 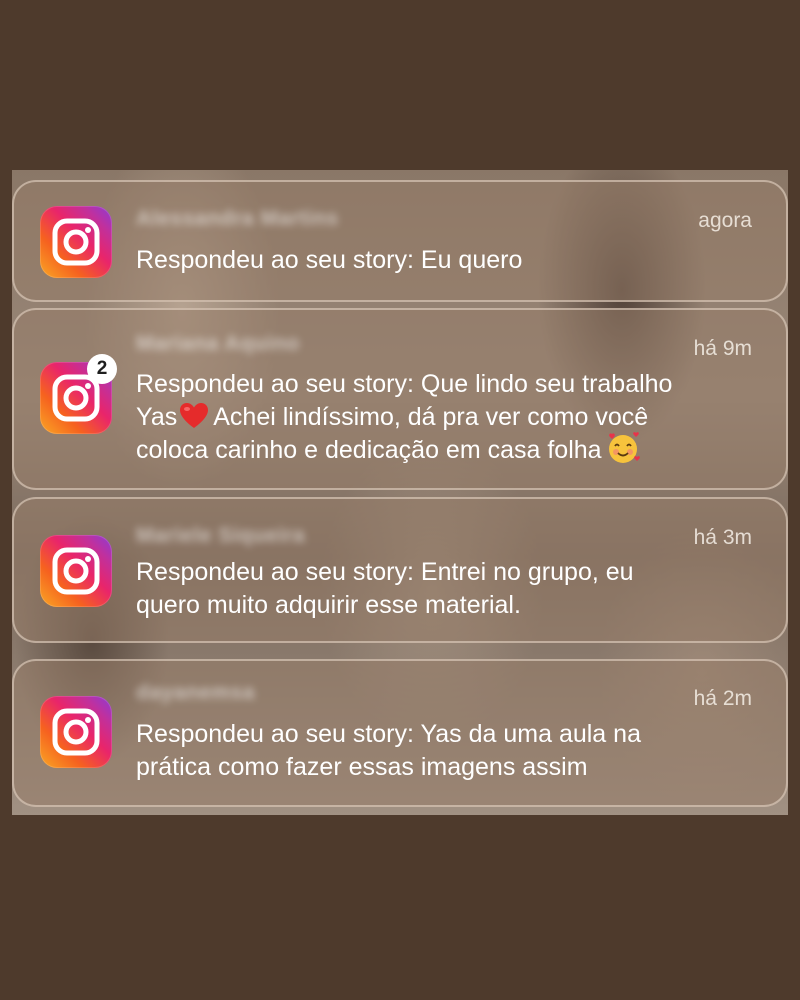 What do you see at coordinates (157, 417) in the screenshot?
I see `message-text: Yas` at bounding box center [157, 417].